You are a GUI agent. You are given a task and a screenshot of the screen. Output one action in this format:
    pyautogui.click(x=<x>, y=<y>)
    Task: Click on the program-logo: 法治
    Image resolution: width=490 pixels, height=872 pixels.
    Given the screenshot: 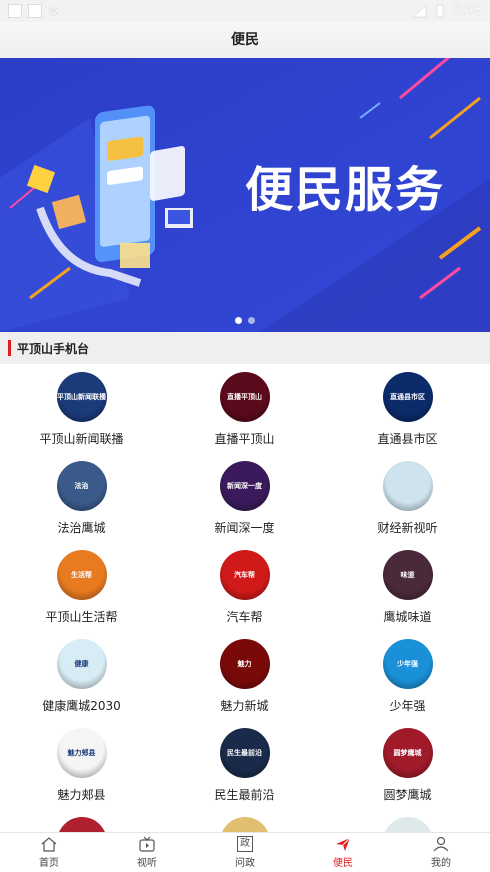 What is the action you would take?
    pyautogui.click(x=81, y=486)
    